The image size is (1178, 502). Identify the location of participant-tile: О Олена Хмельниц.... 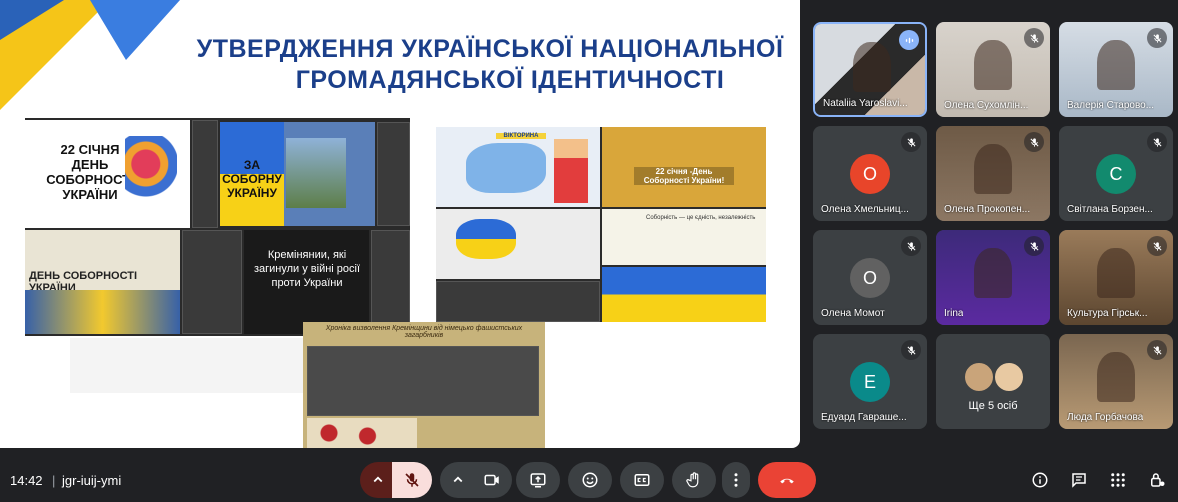
(870, 173).